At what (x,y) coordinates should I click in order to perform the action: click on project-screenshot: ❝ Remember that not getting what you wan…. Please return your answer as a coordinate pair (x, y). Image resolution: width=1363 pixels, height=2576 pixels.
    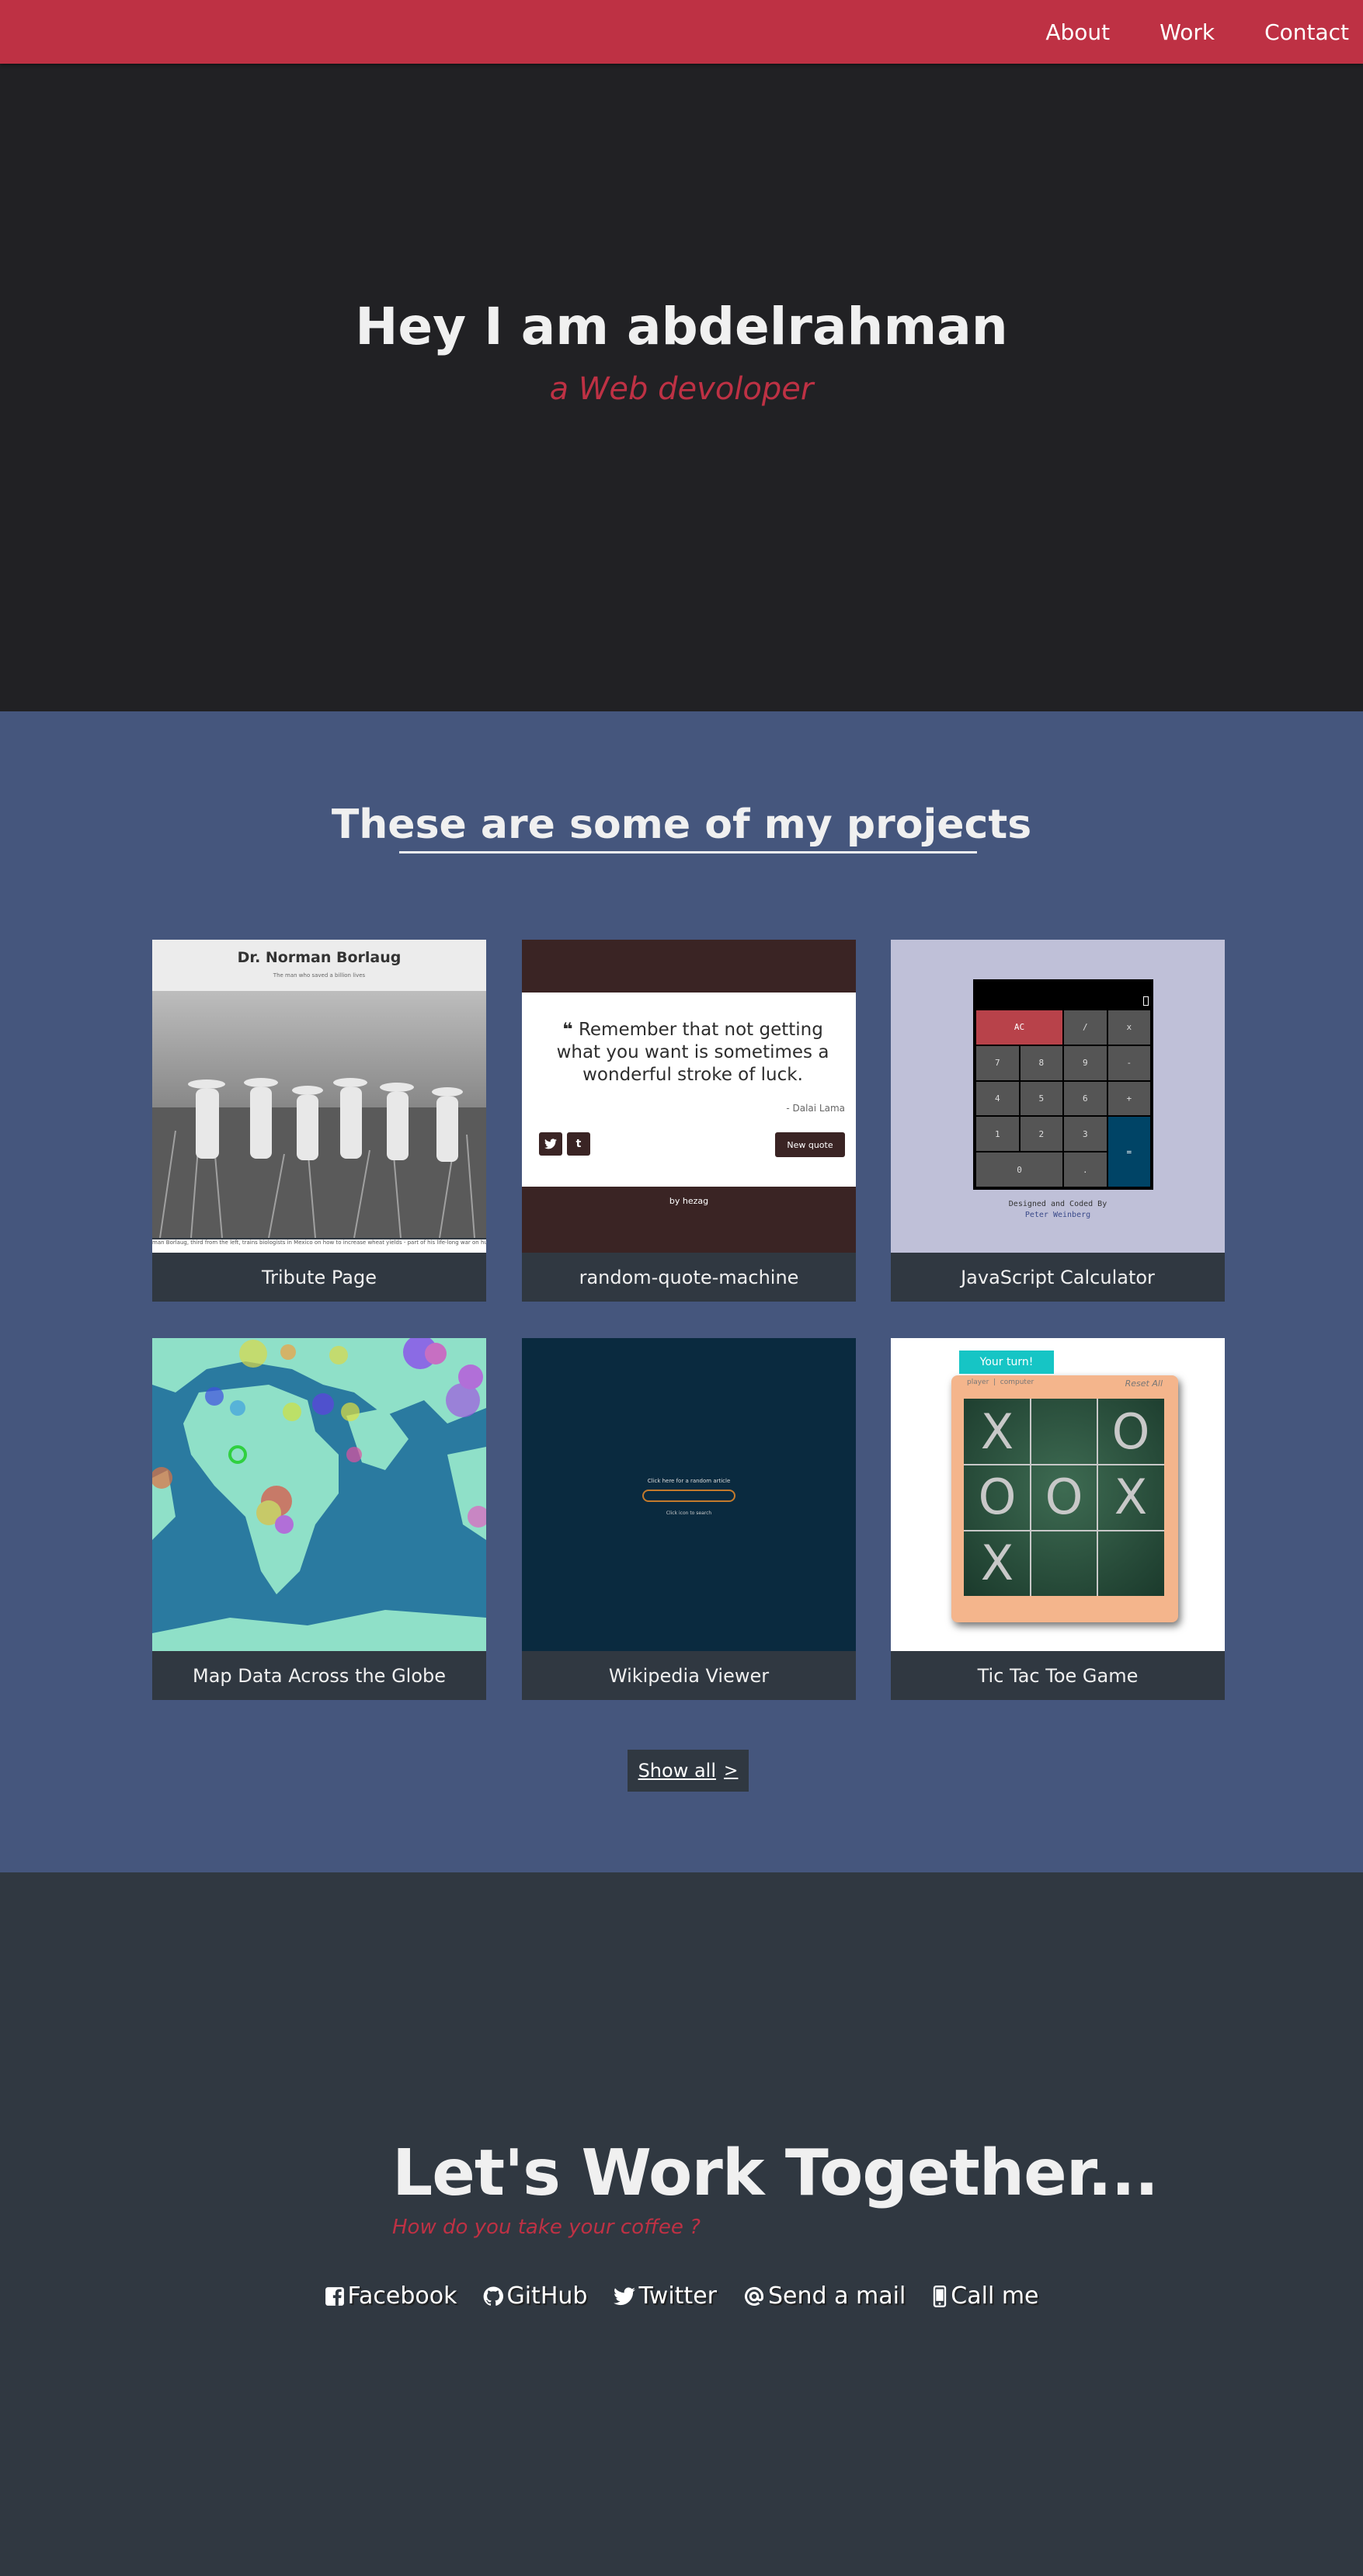
    Looking at the image, I should click on (689, 1096).